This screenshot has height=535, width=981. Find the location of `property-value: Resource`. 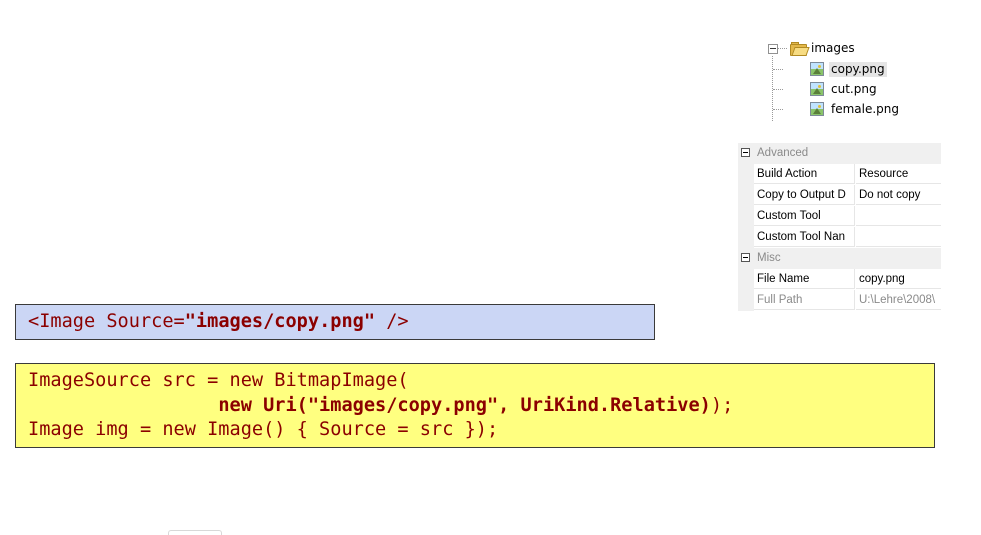

property-value: Resource is located at coordinates (898, 174).